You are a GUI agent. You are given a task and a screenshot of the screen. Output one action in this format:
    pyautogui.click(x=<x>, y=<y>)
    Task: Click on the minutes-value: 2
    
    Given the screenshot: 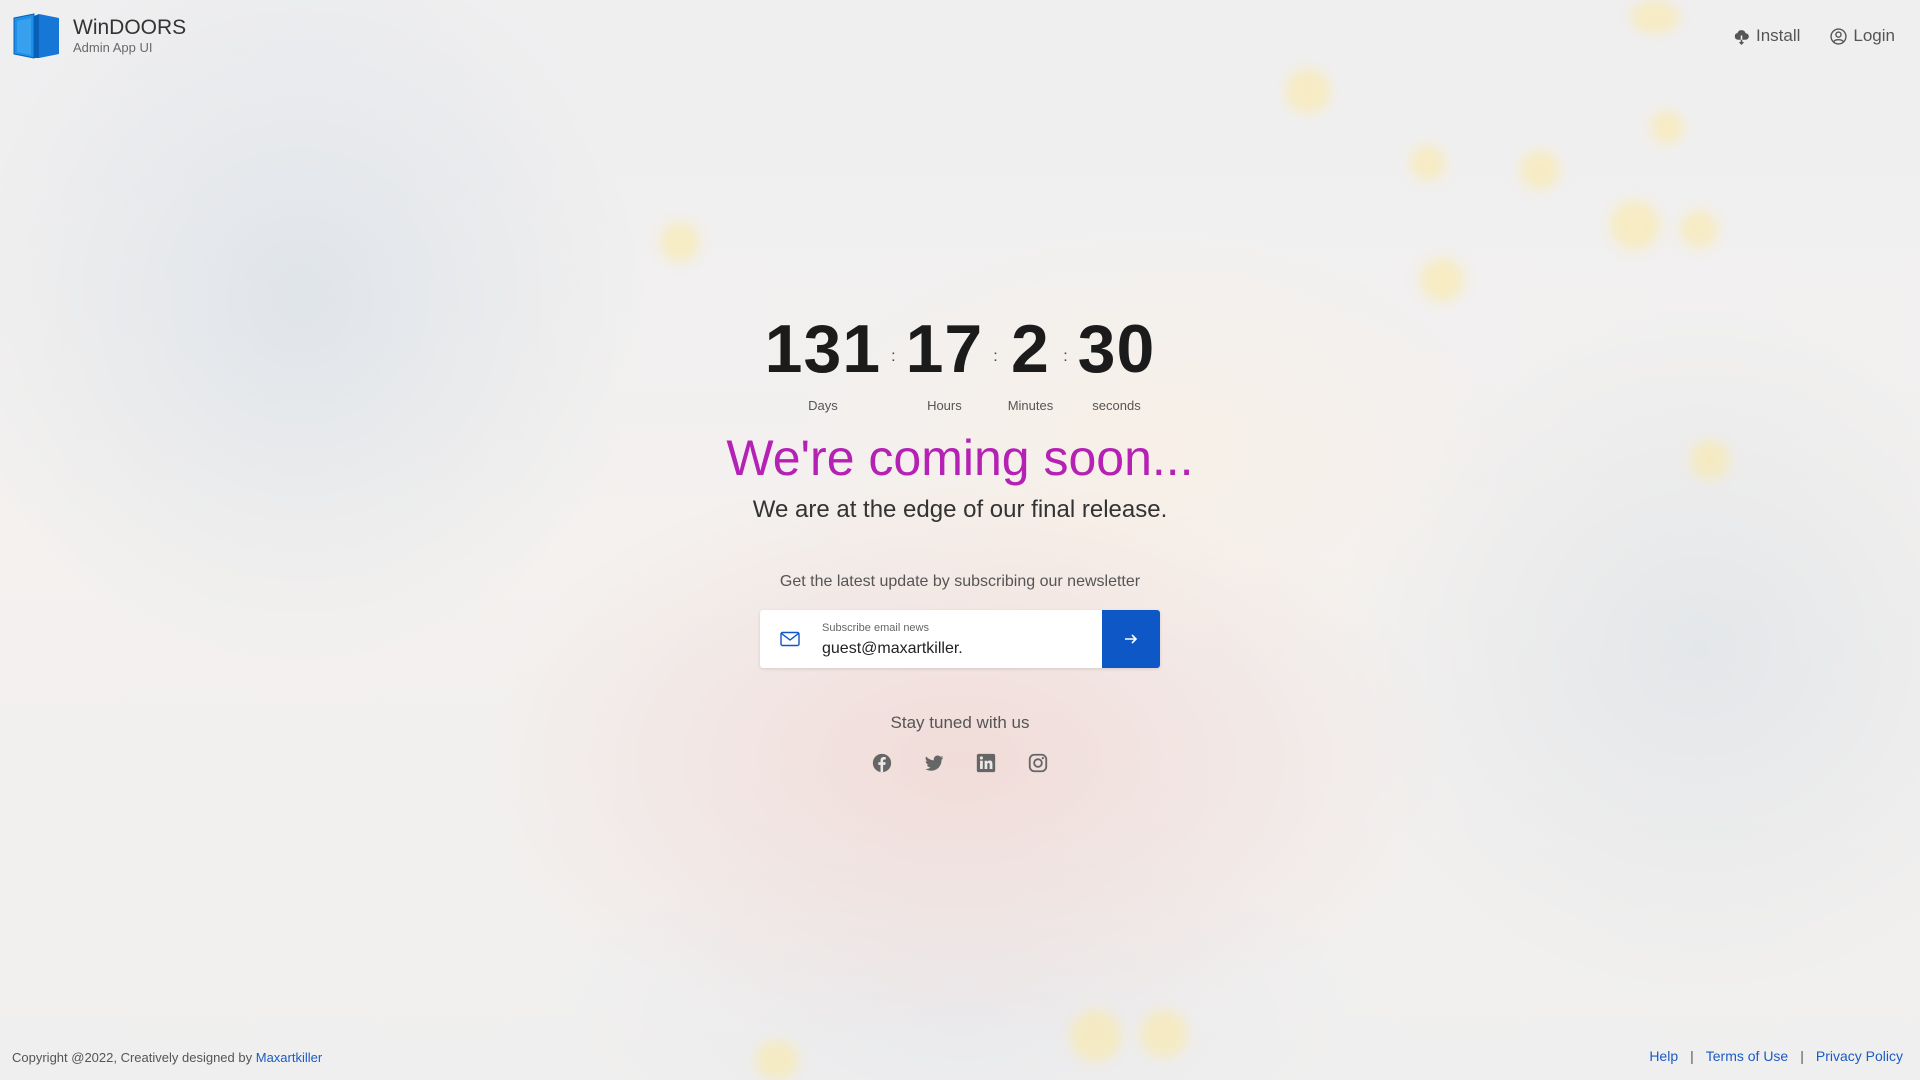 What is the action you would take?
    pyautogui.click(x=1030, y=349)
    